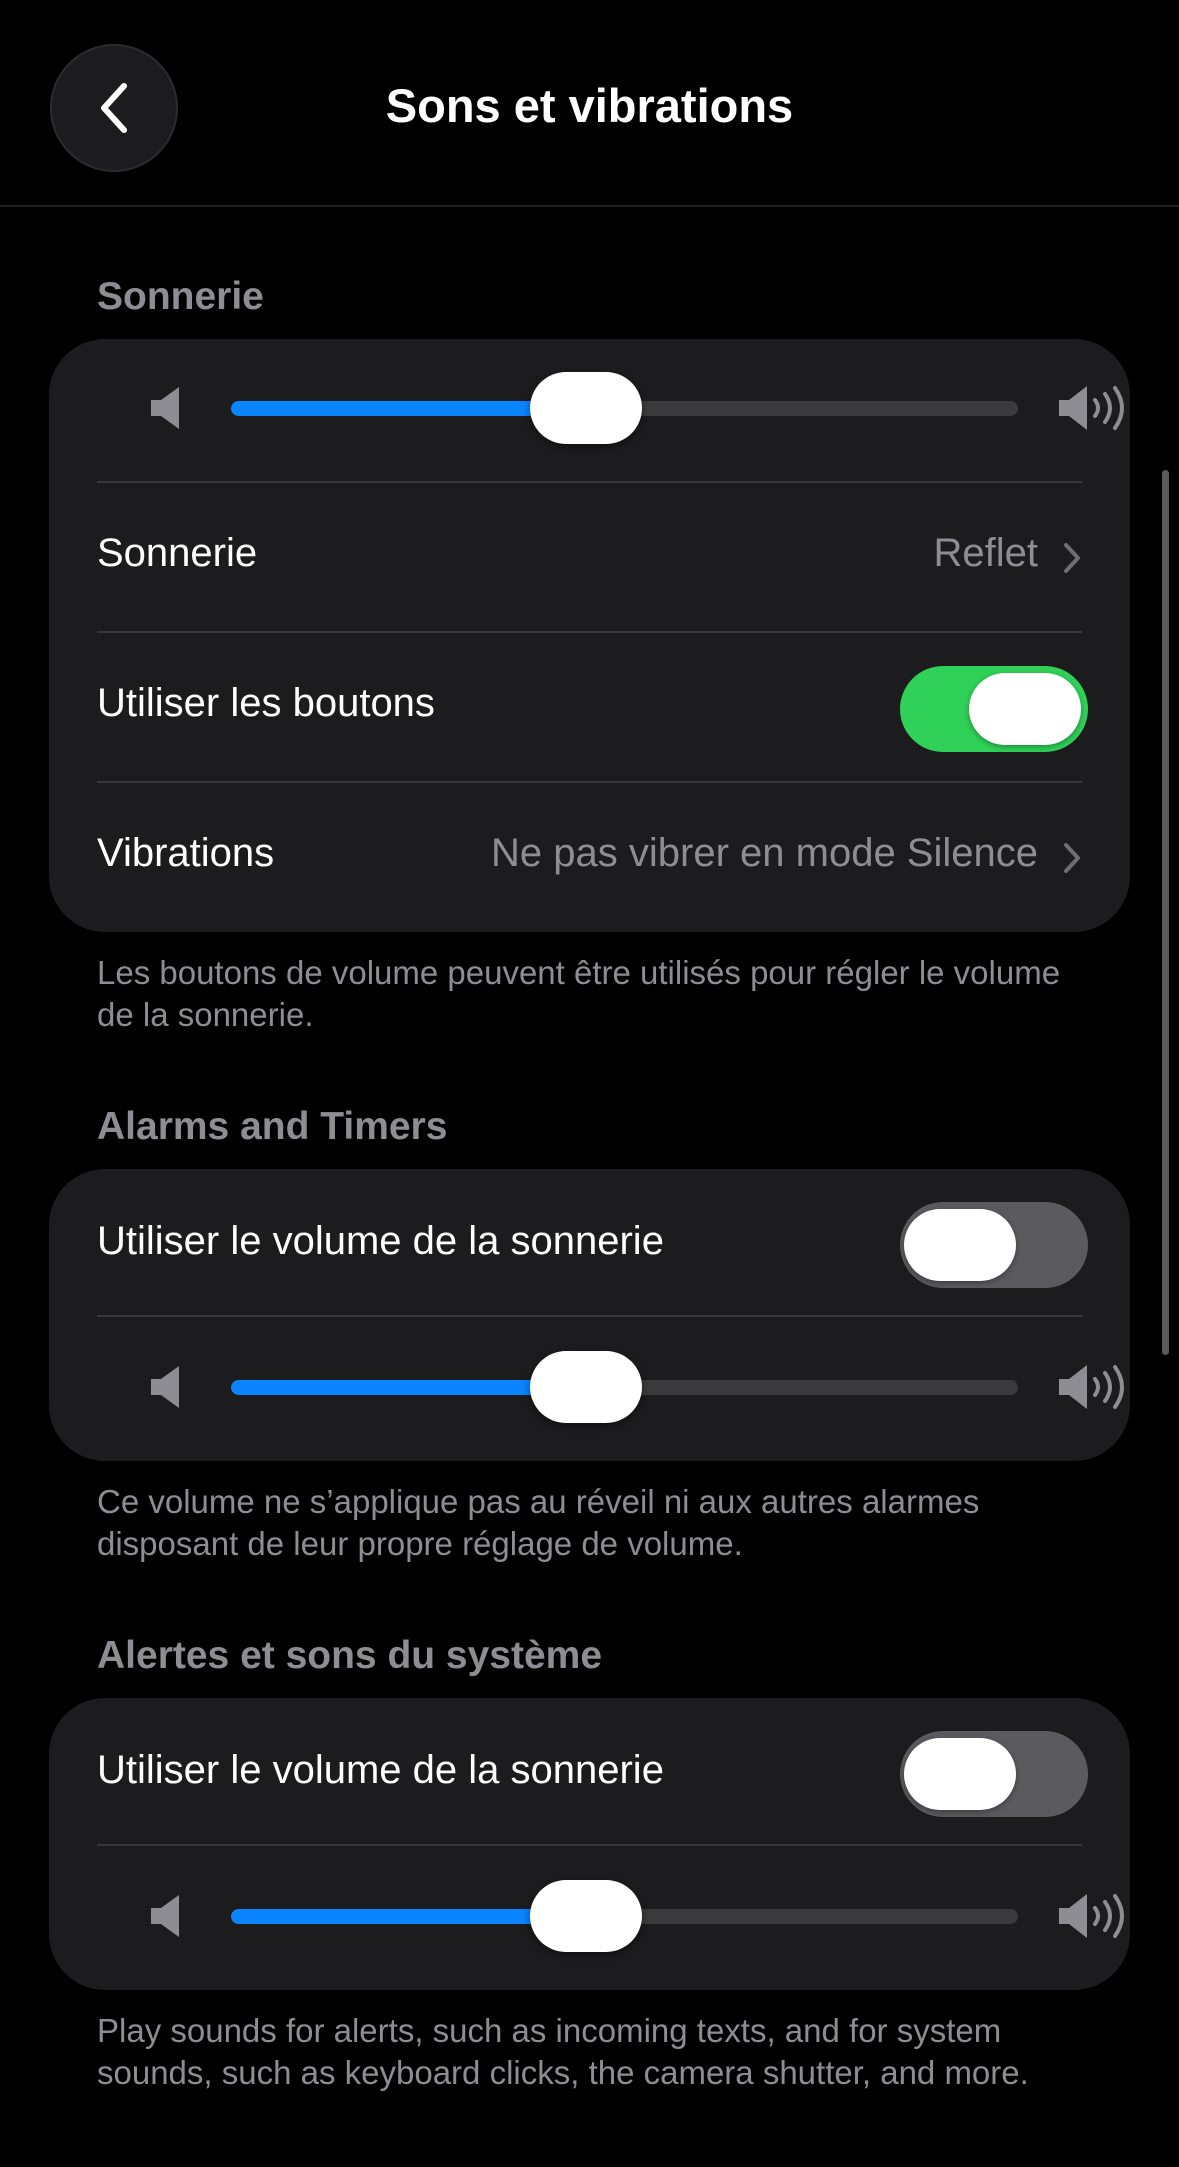  Describe the element at coordinates (266, 703) in the screenshot. I see `use-buttons-label: Utiliser les boutons` at that location.